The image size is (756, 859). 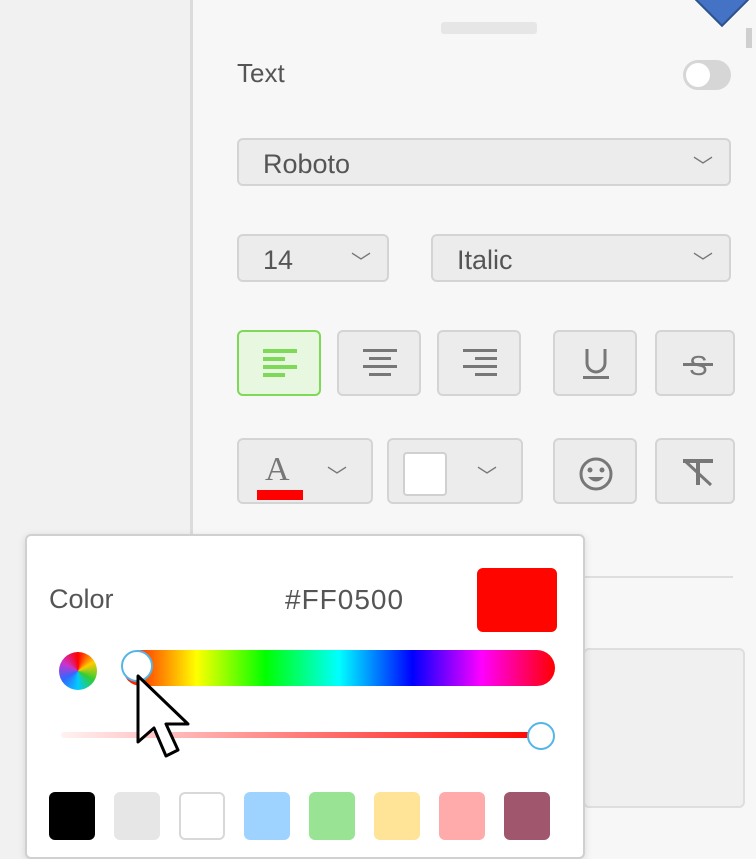 I want to click on drag-handle, so click(x=489, y=28).